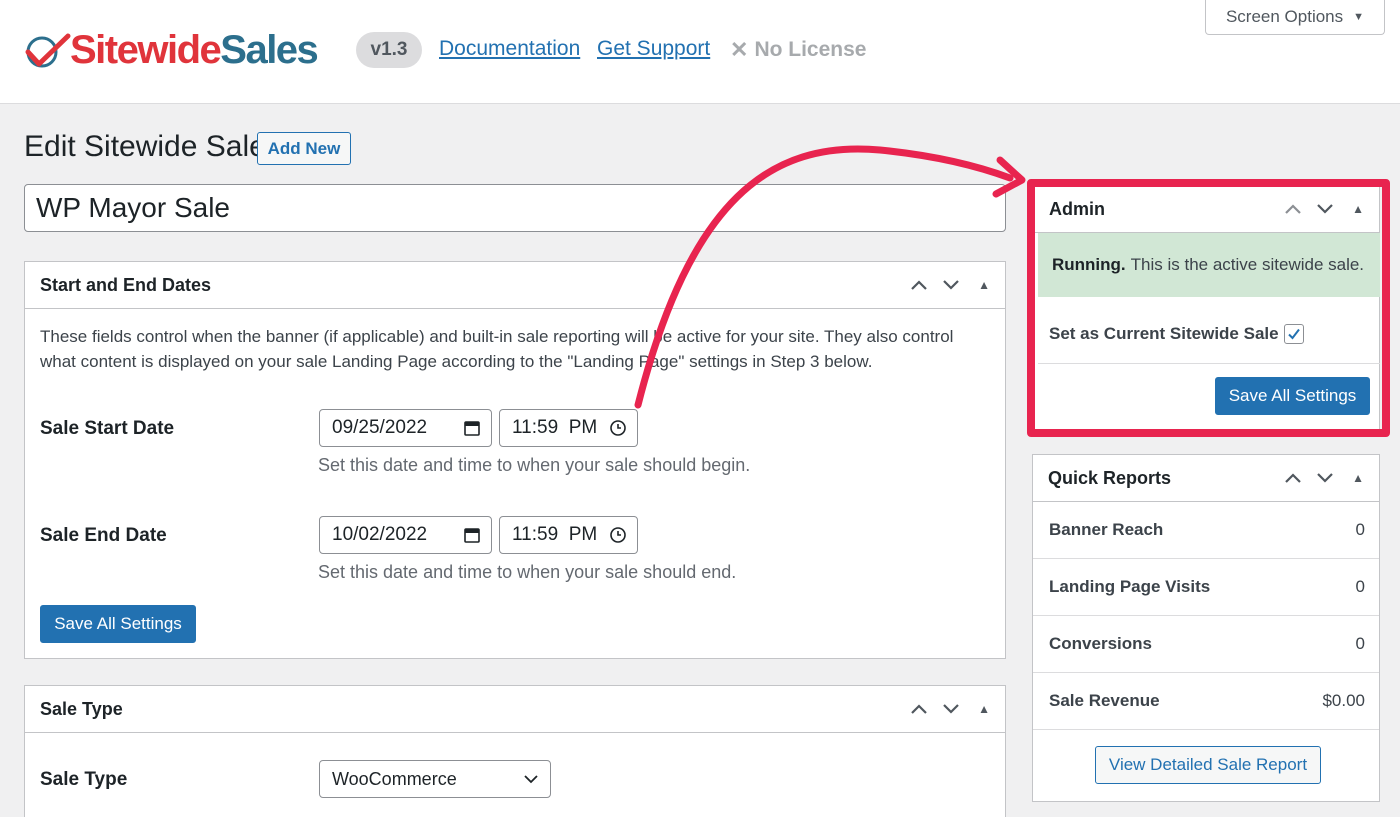 The height and width of the screenshot is (817, 1400). Describe the element at coordinates (146, 50) in the screenshot. I see `logo-text-sitewide: Sitewide` at that location.